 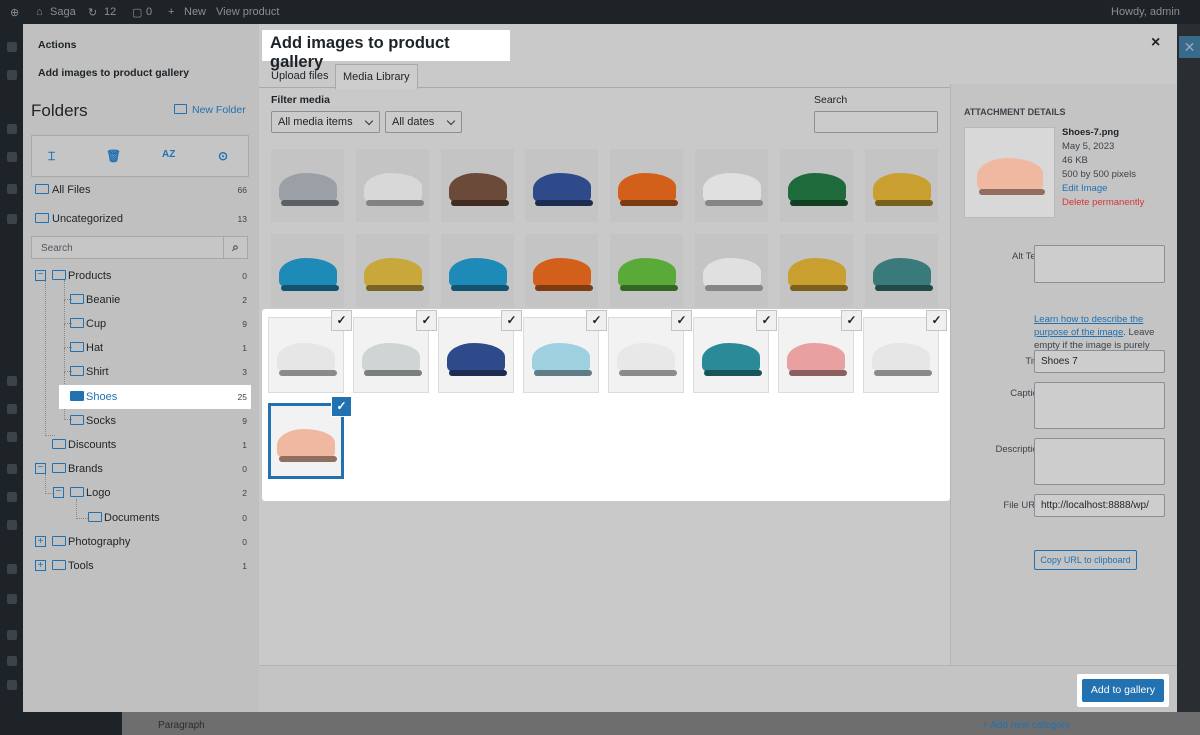 What do you see at coordinates (1099, 505) in the screenshot?
I see `file-url-field: http://localhost:8888/wp/` at bounding box center [1099, 505].